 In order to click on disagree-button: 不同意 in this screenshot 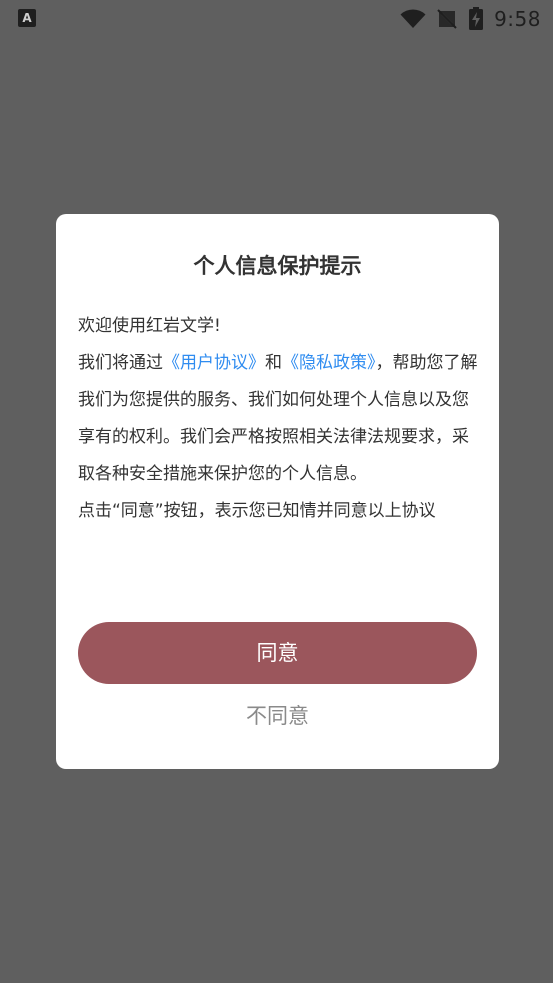, I will do `click(277, 716)`.